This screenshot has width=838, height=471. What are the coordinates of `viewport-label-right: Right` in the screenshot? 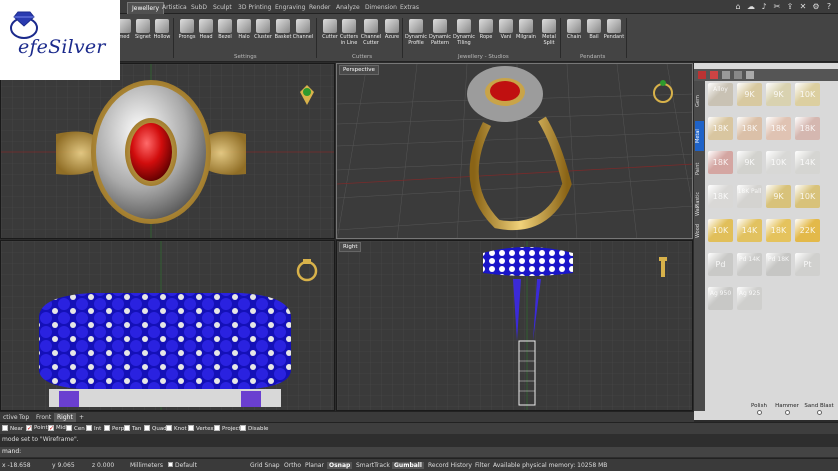 It's located at (350, 247).